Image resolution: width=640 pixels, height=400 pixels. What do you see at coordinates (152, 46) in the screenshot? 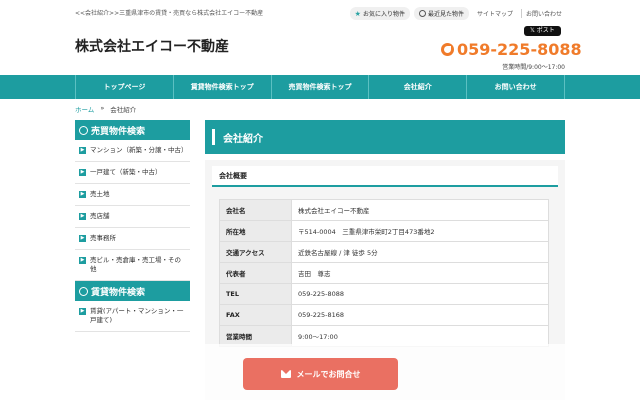
I see `site-logo: 株式会社エイコー不動産` at bounding box center [152, 46].